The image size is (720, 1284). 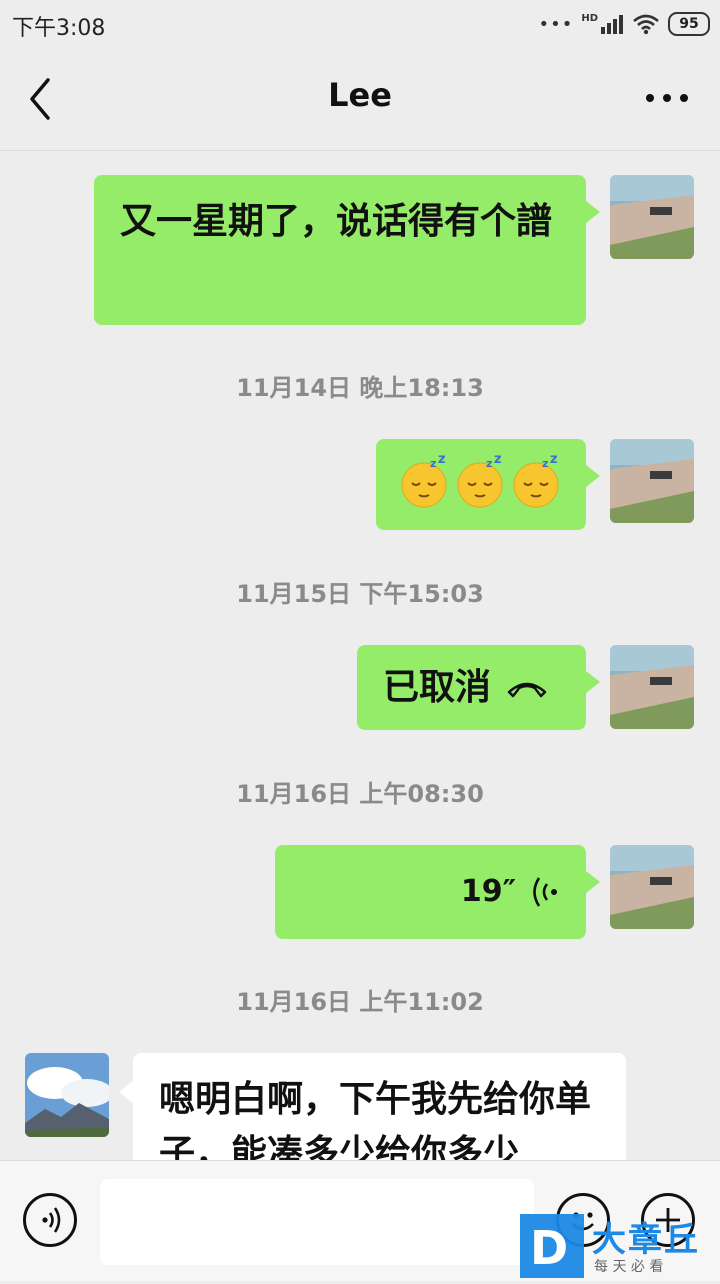 What do you see at coordinates (527, 689) in the screenshot?
I see `hangup-phone-icon` at bounding box center [527, 689].